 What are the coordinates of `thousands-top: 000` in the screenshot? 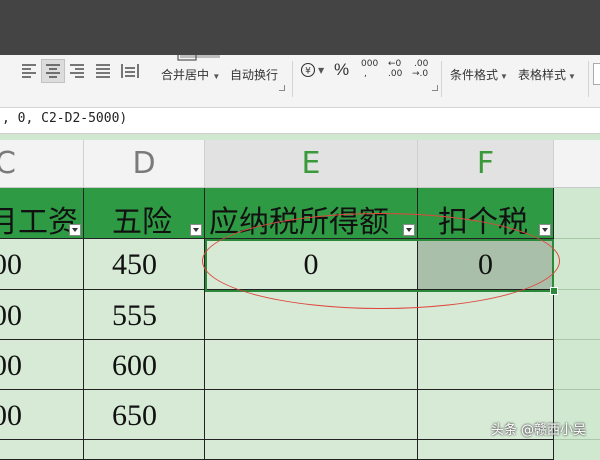 It's located at (369, 64).